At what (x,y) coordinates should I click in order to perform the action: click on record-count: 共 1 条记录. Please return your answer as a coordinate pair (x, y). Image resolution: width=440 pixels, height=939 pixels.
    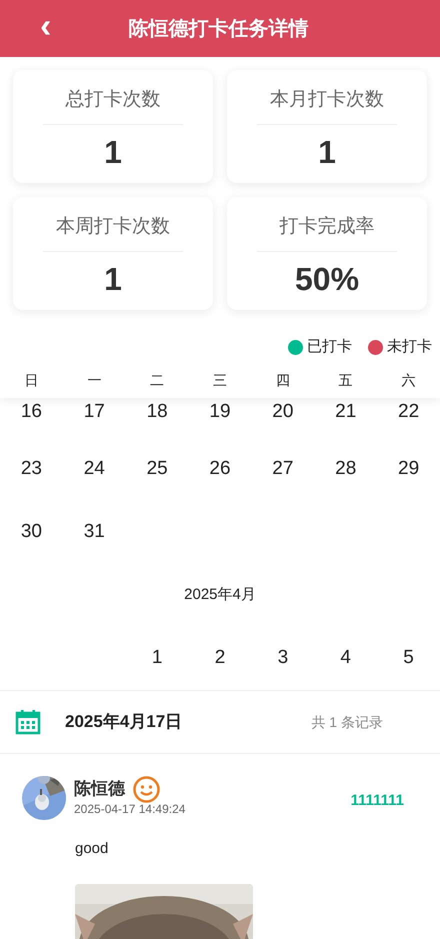
    Looking at the image, I should click on (347, 722).